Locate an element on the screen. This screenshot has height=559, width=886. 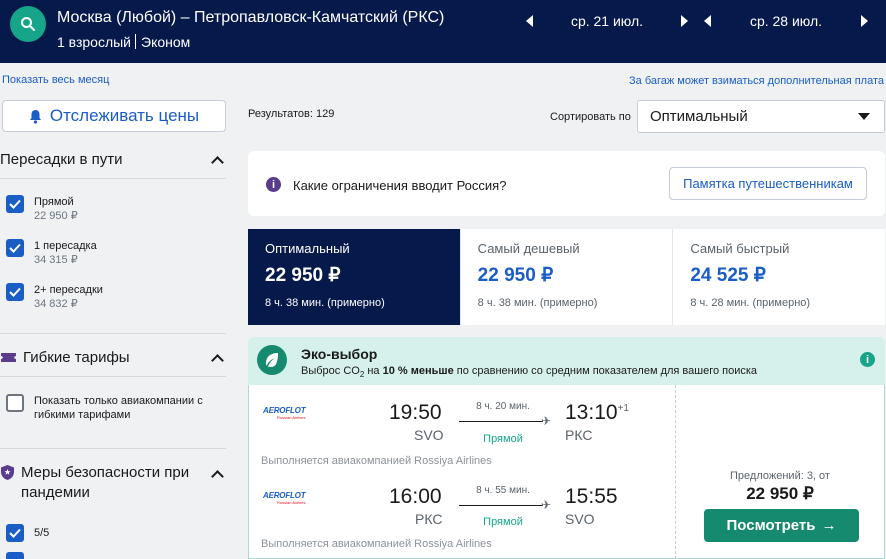
track-prices-button: Отслеживать цены is located at coordinates (114, 116).